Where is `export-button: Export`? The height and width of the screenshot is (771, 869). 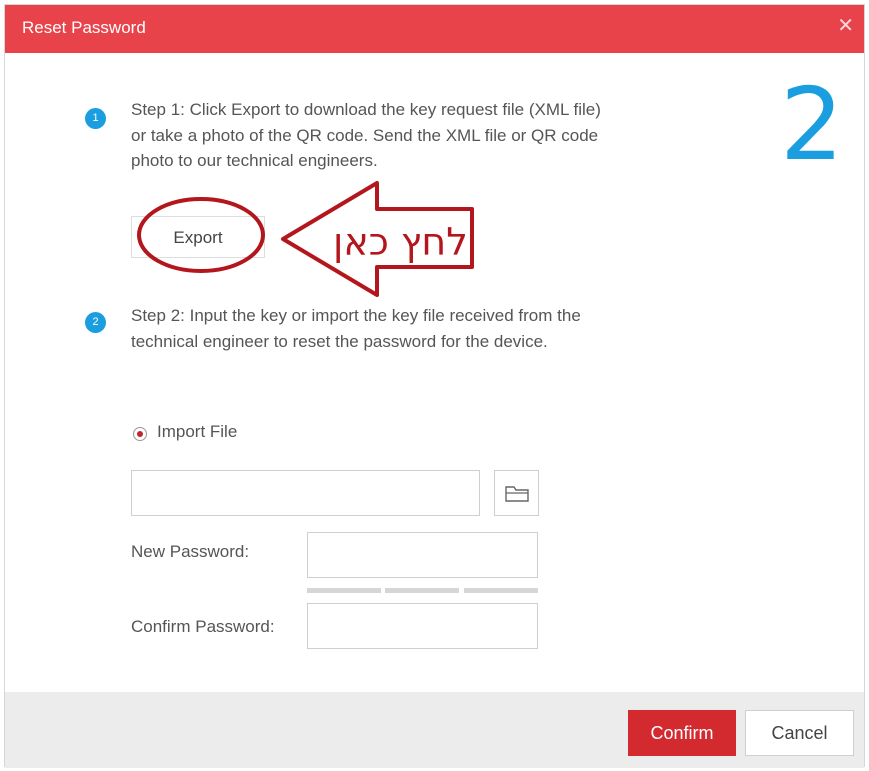
export-button: Export is located at coordinates (198, 237).